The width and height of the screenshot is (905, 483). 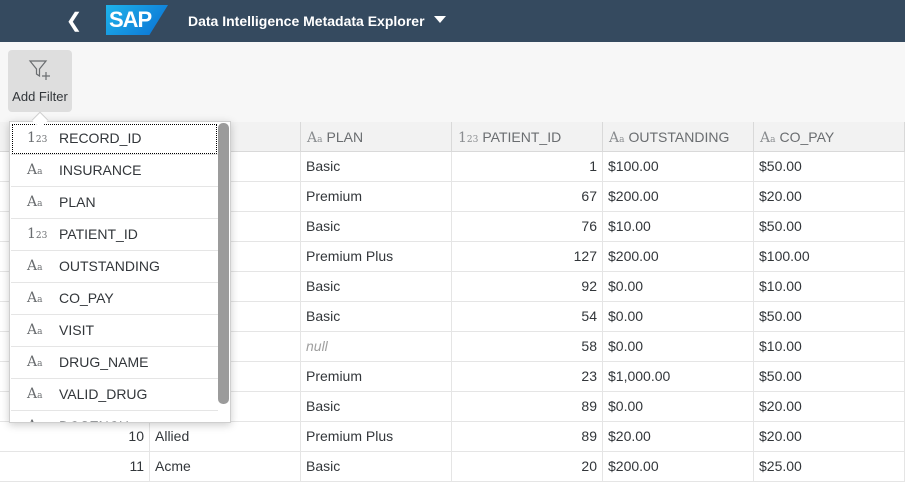 I want to click on table-cell-patient-id: 20, so click(x=527, y=467).